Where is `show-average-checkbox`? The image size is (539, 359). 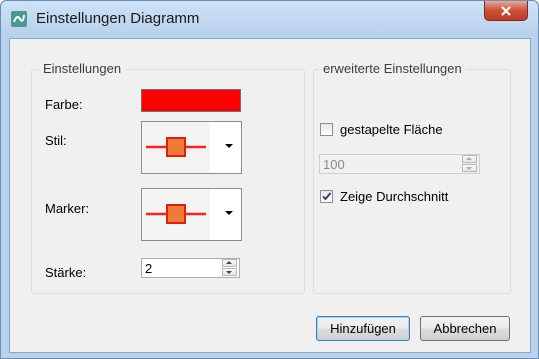
show-average-checkbox is located at coordinates (326, 196).